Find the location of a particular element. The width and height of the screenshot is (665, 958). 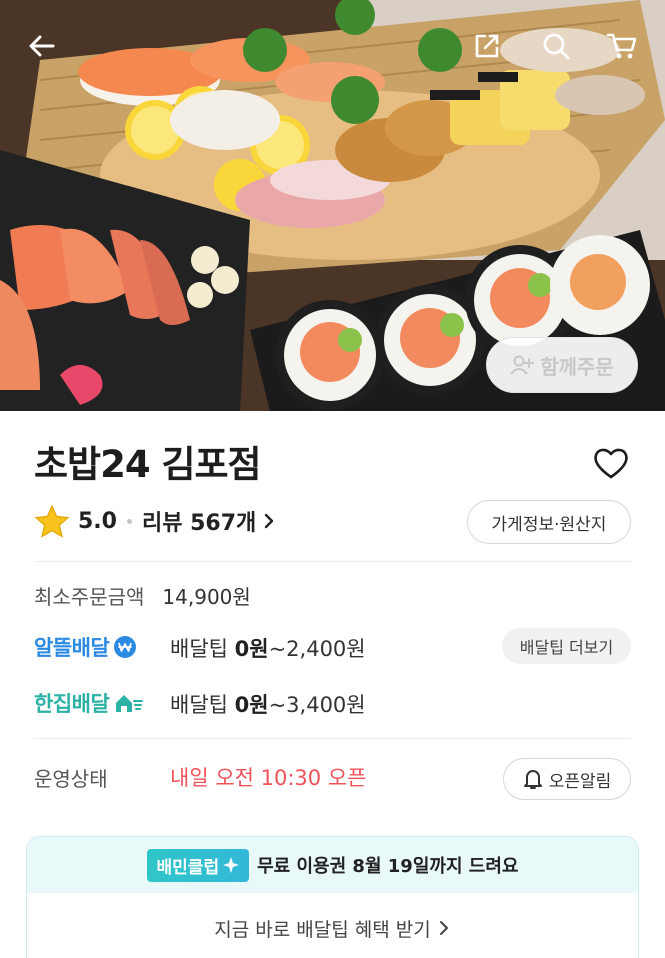

delivery-option-saver: 알뜰배달 is located at coordinates (85, 647).